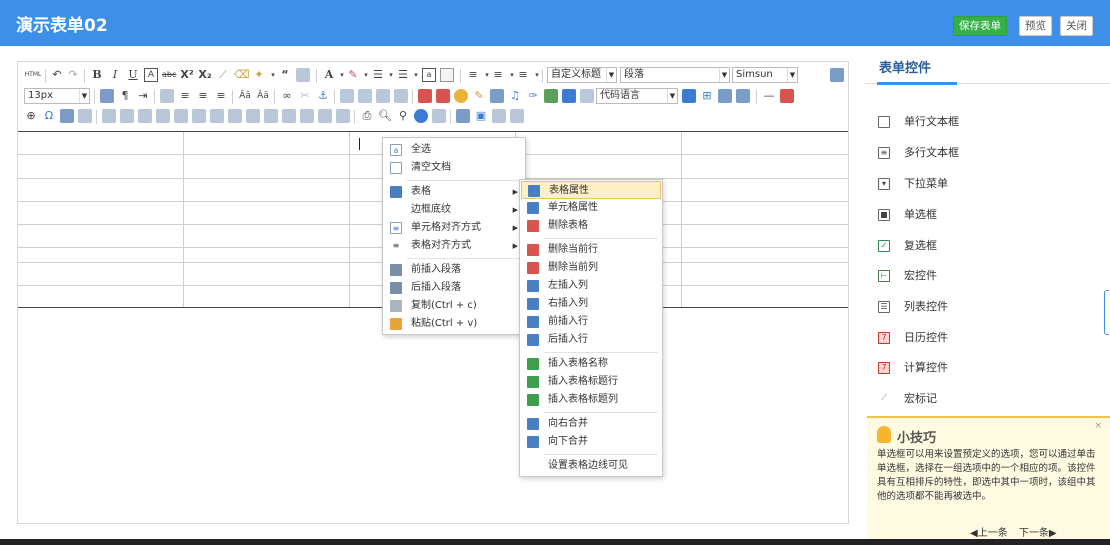  I want to click on word-image-icon, so click(85, 116).